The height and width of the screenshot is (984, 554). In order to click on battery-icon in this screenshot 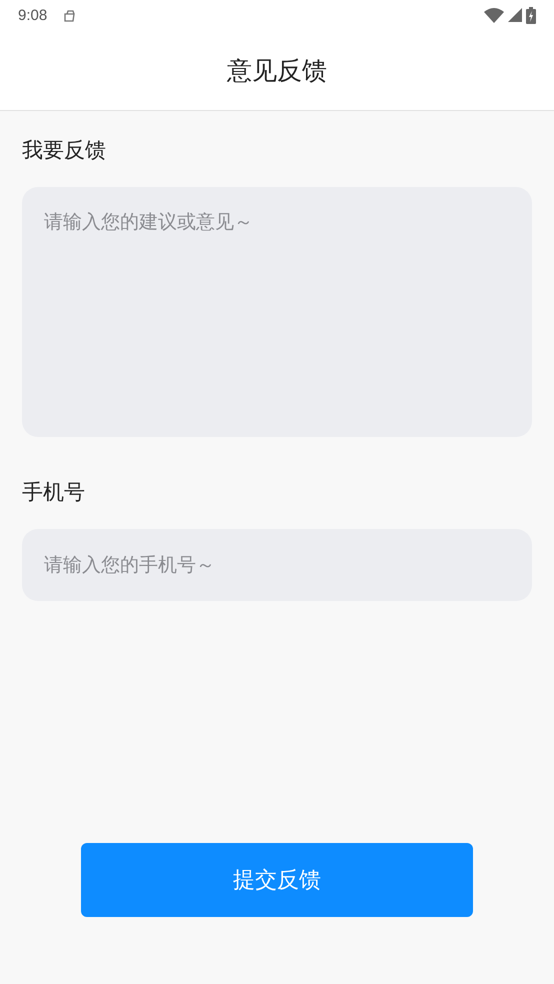, I will do `click(531, 15)`.